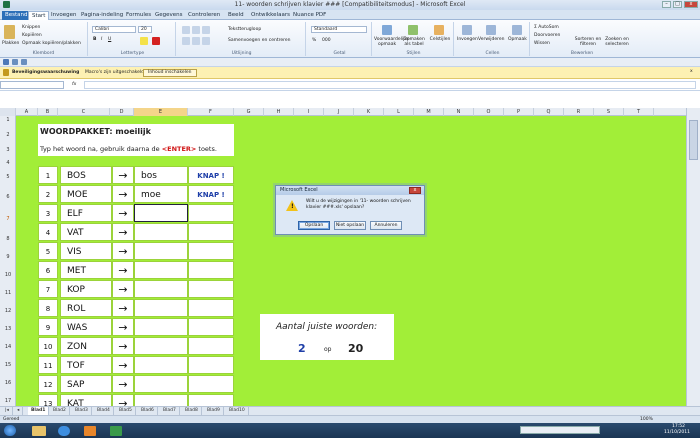  What do you see at coordinates (161, 194) in the screenshot?
I see `answer-input: moe` at bounding box center [161, 194].